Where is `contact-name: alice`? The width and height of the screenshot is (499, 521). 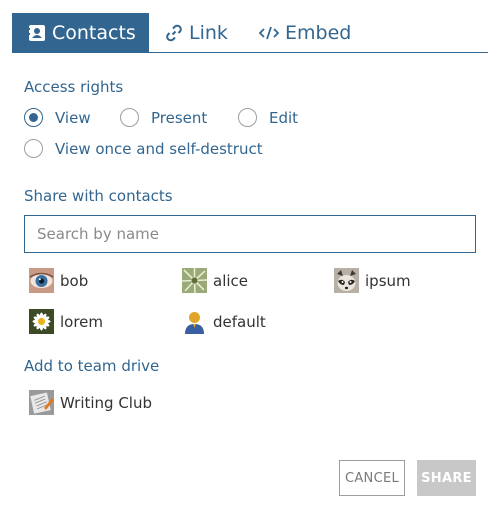
contact-name: alice is located at coordinates (231, 280).